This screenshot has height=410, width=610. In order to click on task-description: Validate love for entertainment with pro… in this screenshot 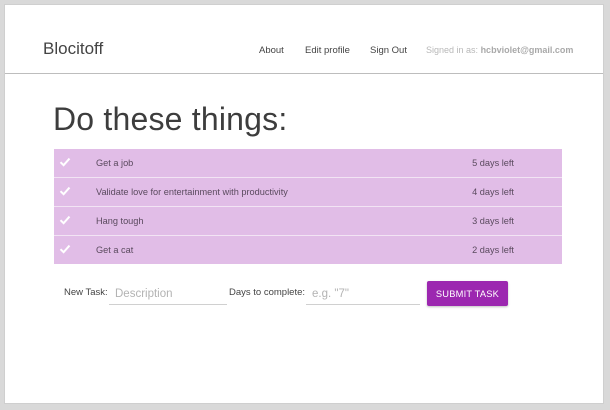, I will do `click(192, 192)`.